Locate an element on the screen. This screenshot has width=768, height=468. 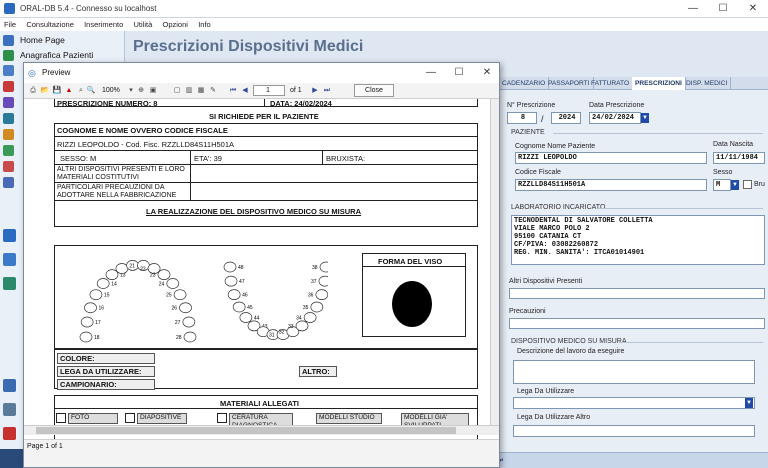
single-page-icon: ▢ is located at coordinates (177, 91).